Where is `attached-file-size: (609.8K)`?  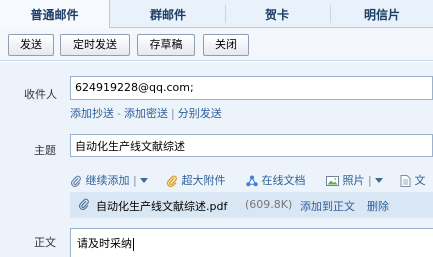 attached-file-size: (609.8K) is located at coordinates (269, 204).